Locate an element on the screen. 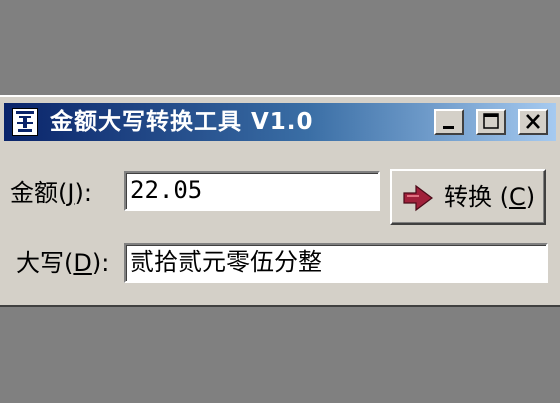  uppercase-label: 大写(D): is located at coordinates (63, 263).